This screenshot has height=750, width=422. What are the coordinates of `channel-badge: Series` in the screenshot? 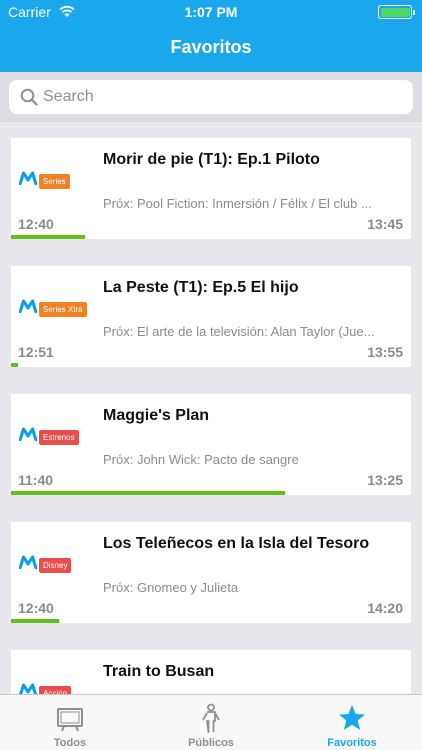 It's located at (54, 181).